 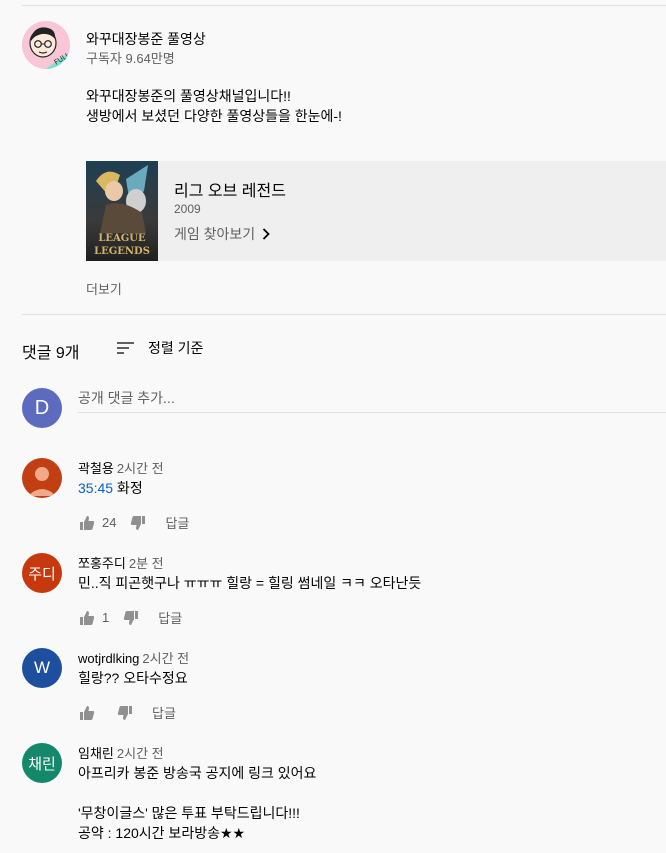 I want to click on game-thumbnail: LEAGUE LEGENDS, so click(x=122, y=211).